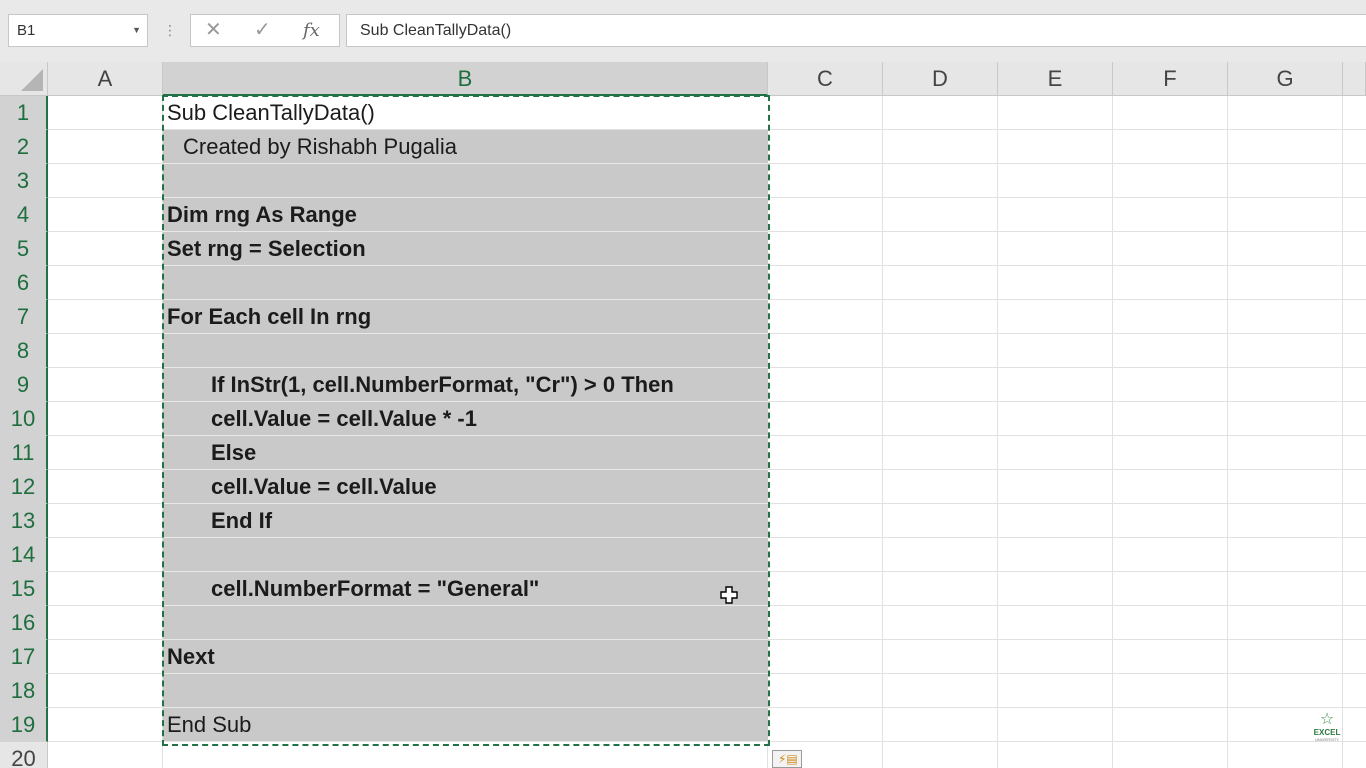 This screenshot has width=1366, height=768. I want to click on cell-b14, so click(465, 555).